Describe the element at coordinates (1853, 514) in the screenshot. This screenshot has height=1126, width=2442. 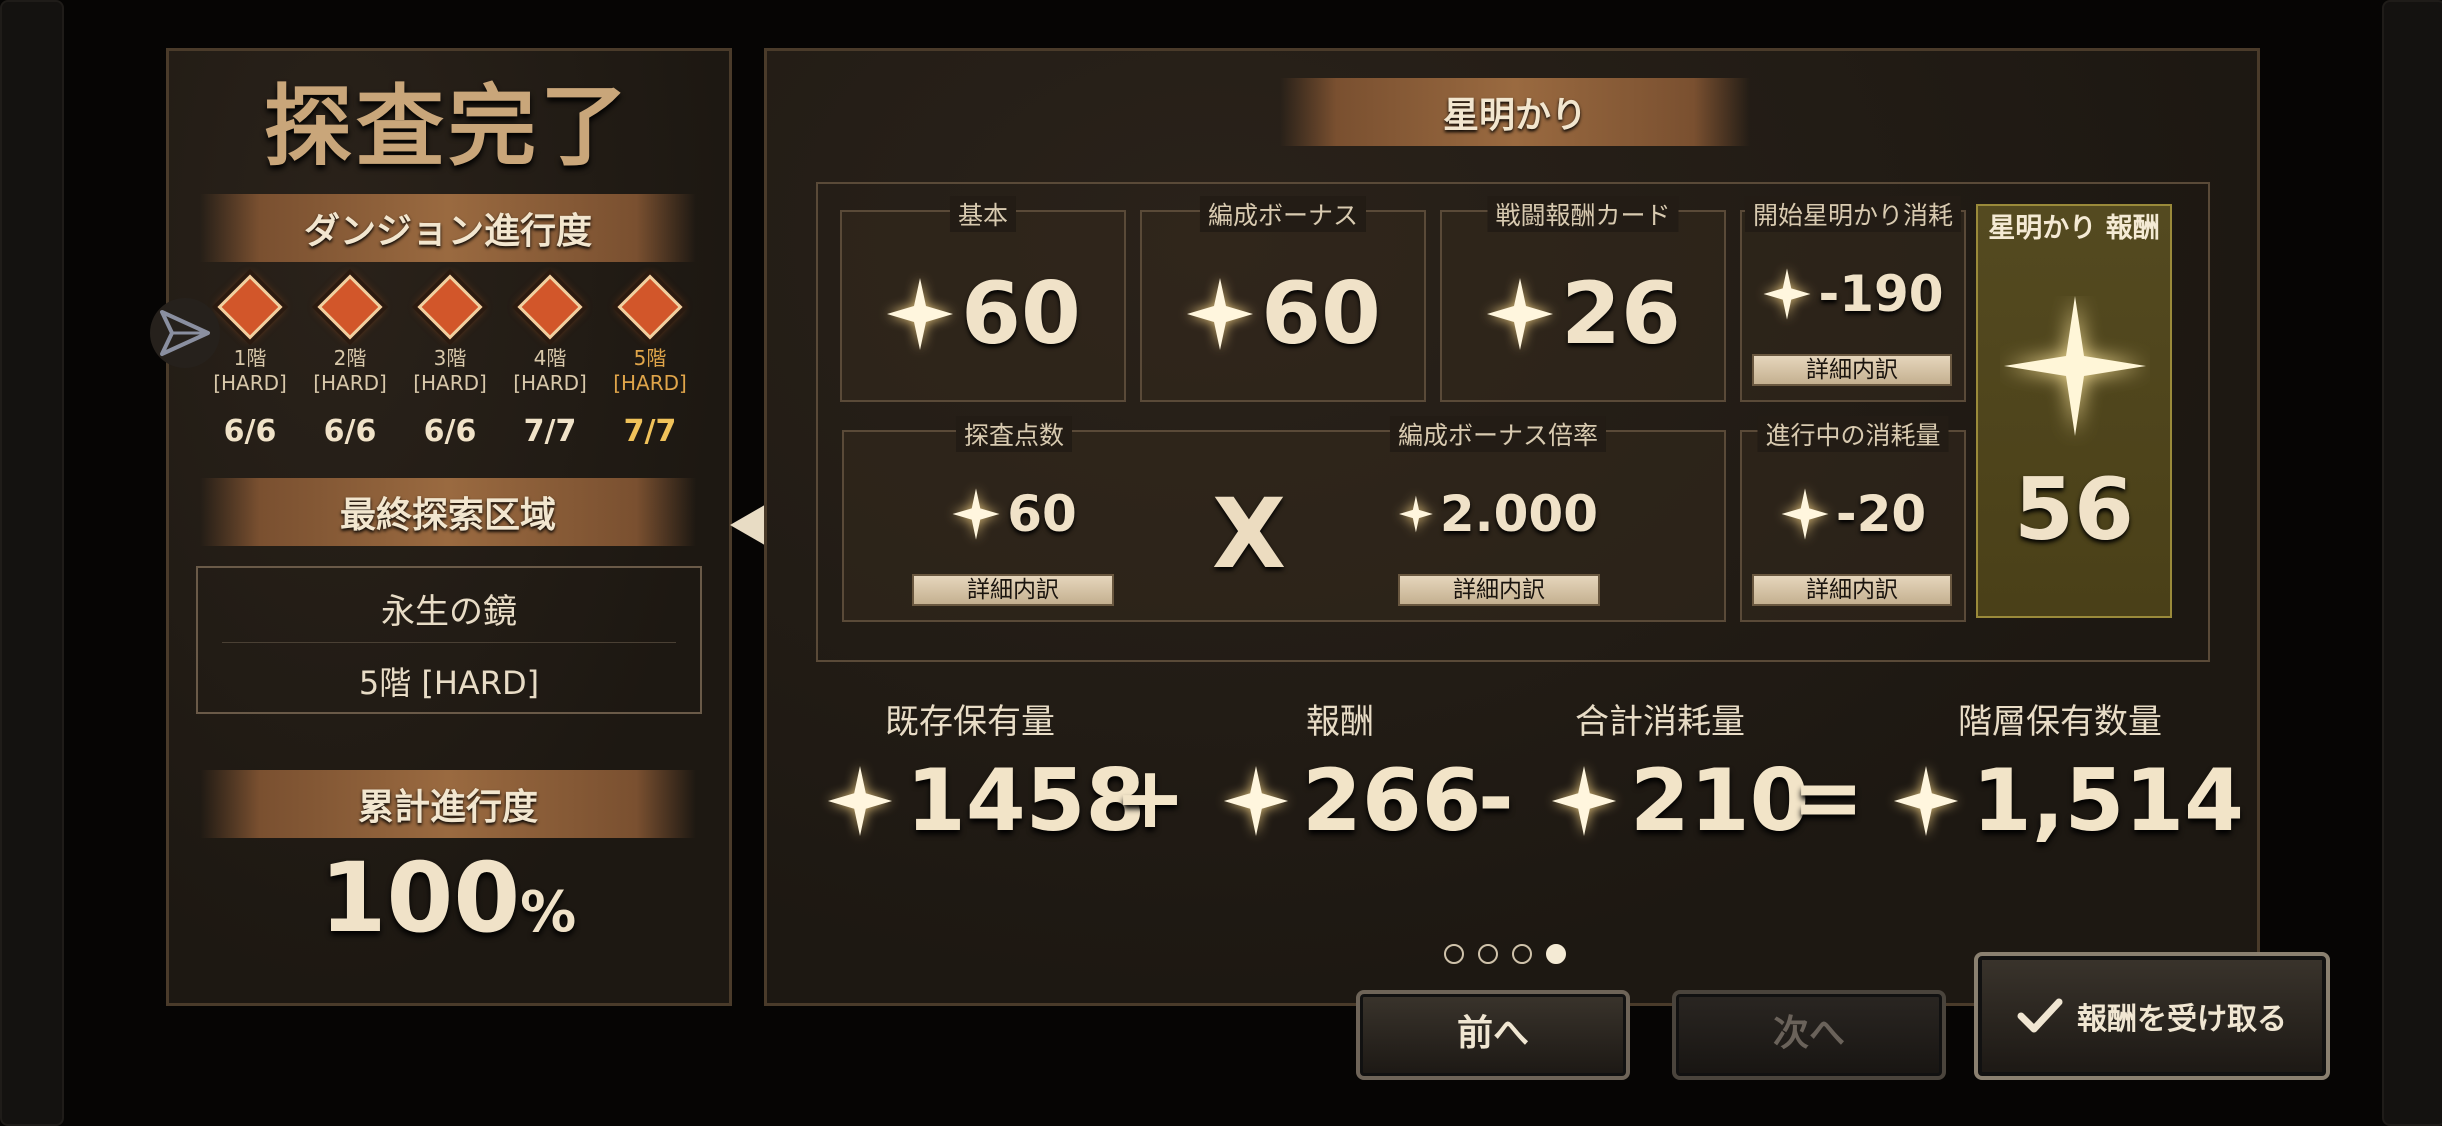
I see `ongoing-cost-value: -20` at that location.